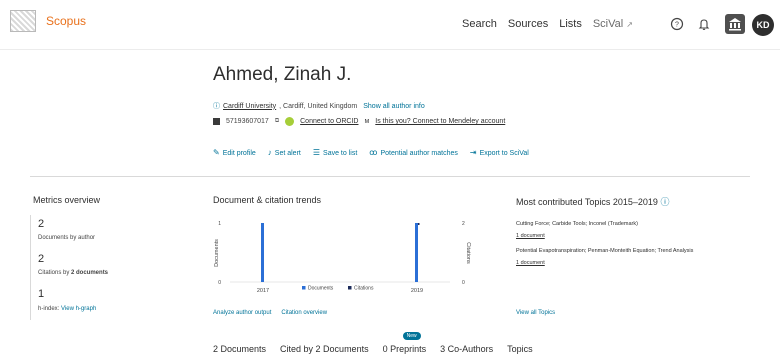 The width and height of the screenshot is (780, 356). Describe the element at coordinates (66, 21) in the screenshot. I see `logo-text: Scopus` at that location.